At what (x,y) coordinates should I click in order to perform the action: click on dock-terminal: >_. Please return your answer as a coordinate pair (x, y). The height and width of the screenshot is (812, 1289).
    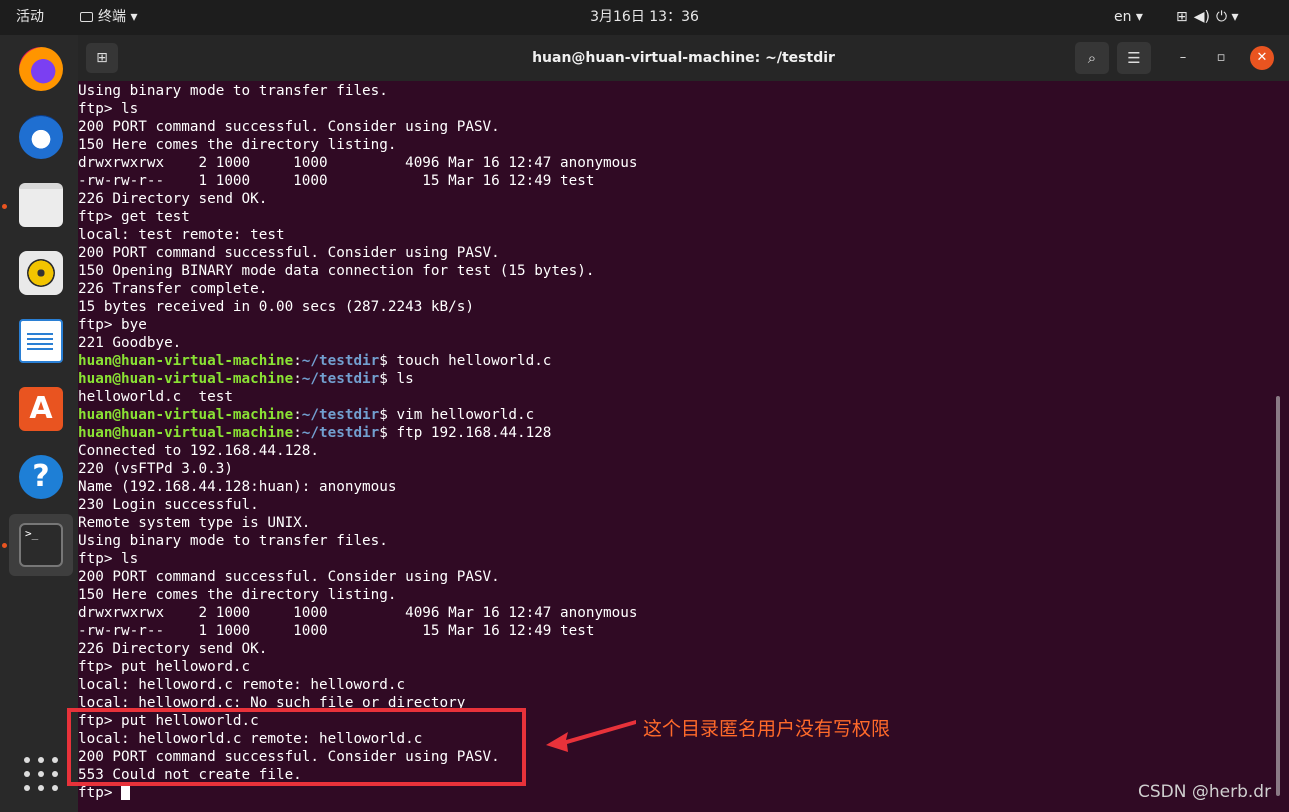
    Looking at the image, I should click on (41, 545).